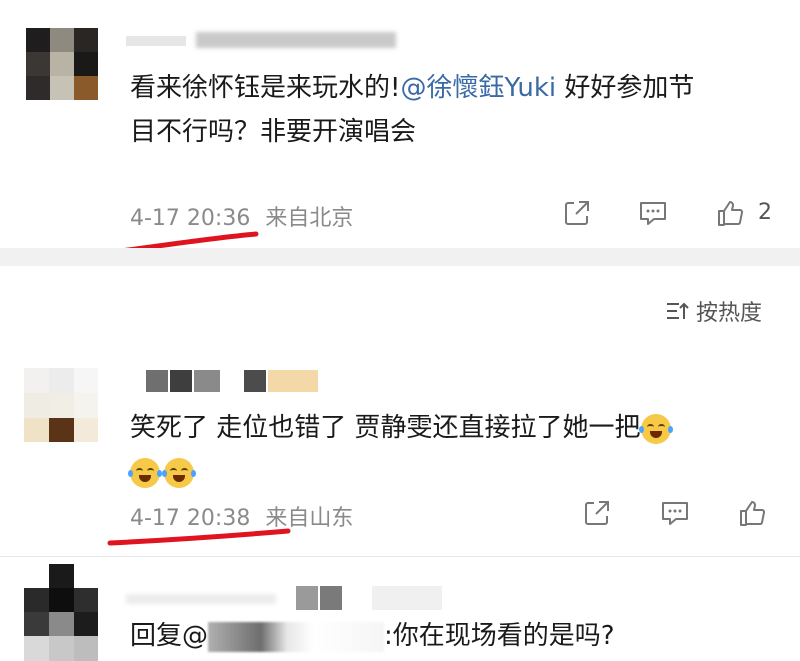 This screenshot has width=800, height=661. I want to click on reply-text: 回复@ :你在现场看的是吗?, so click(455, 636).